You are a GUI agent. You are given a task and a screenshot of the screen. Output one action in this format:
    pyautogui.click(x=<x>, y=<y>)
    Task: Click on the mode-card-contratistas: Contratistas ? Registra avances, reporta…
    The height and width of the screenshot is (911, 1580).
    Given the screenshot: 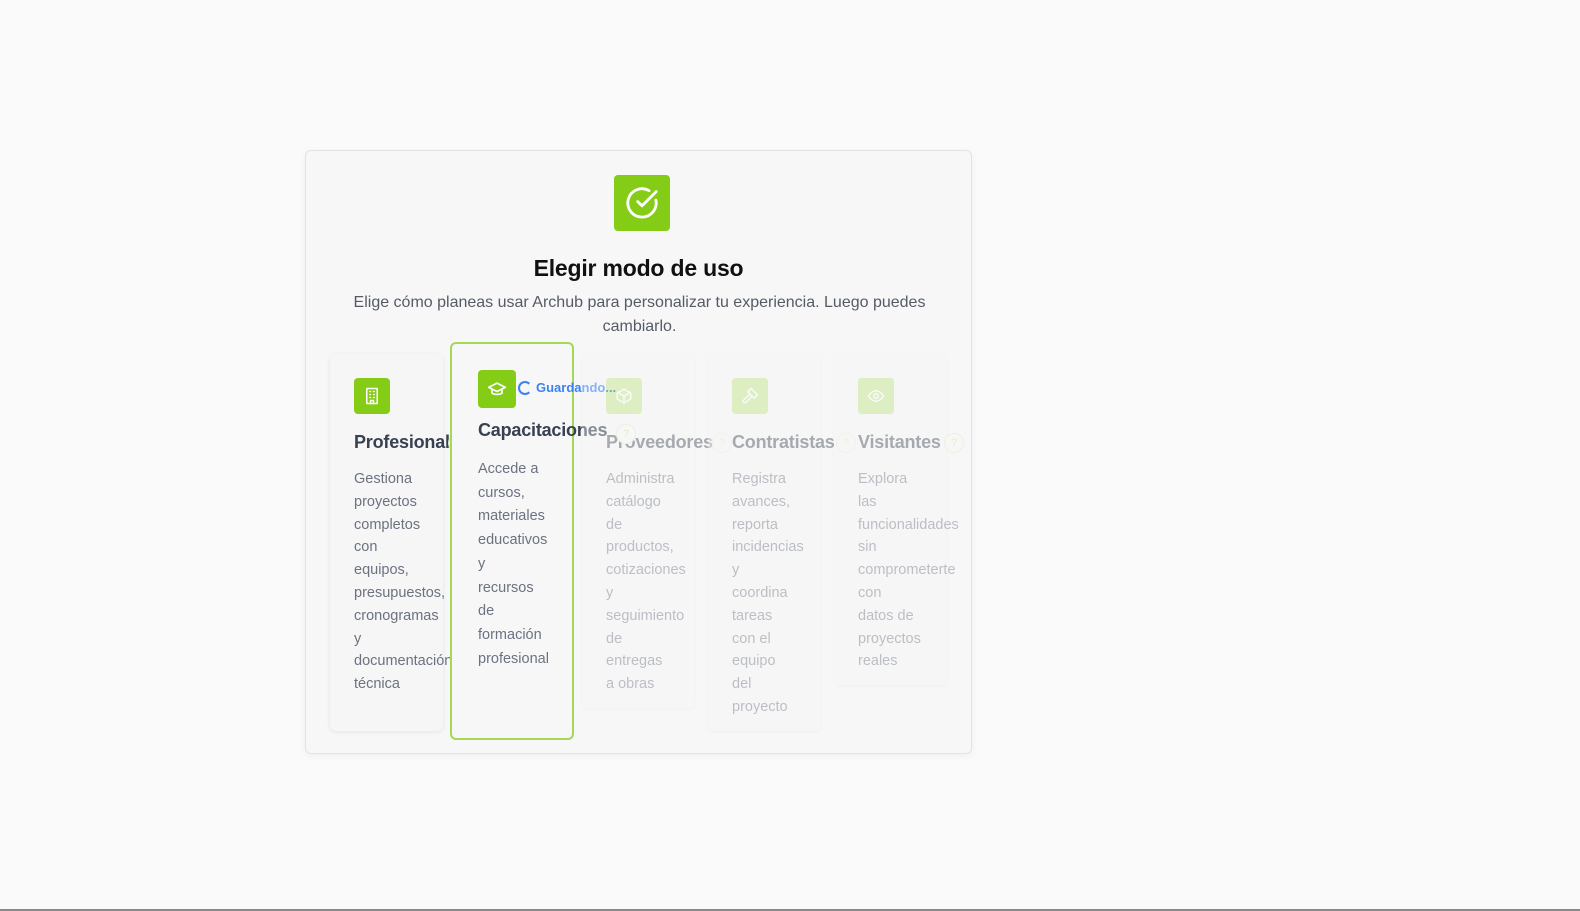 What is the action you would take?
    pyautogui.click(x=782, y=542)
    